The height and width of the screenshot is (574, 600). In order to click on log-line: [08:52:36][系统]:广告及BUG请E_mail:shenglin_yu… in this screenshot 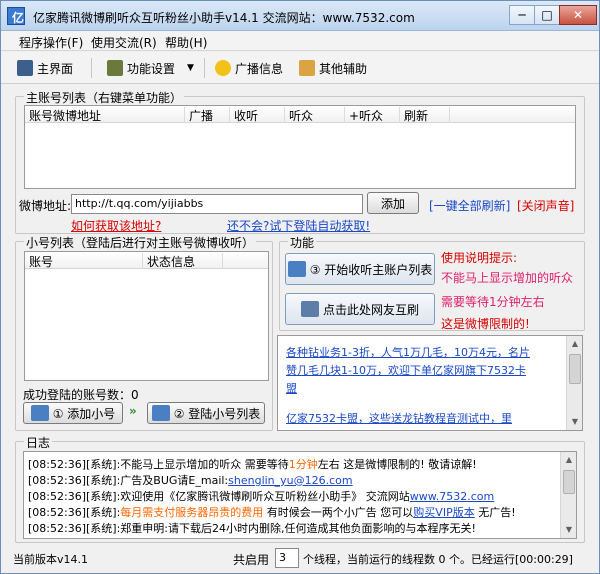, I will do `click(190, 480)`.